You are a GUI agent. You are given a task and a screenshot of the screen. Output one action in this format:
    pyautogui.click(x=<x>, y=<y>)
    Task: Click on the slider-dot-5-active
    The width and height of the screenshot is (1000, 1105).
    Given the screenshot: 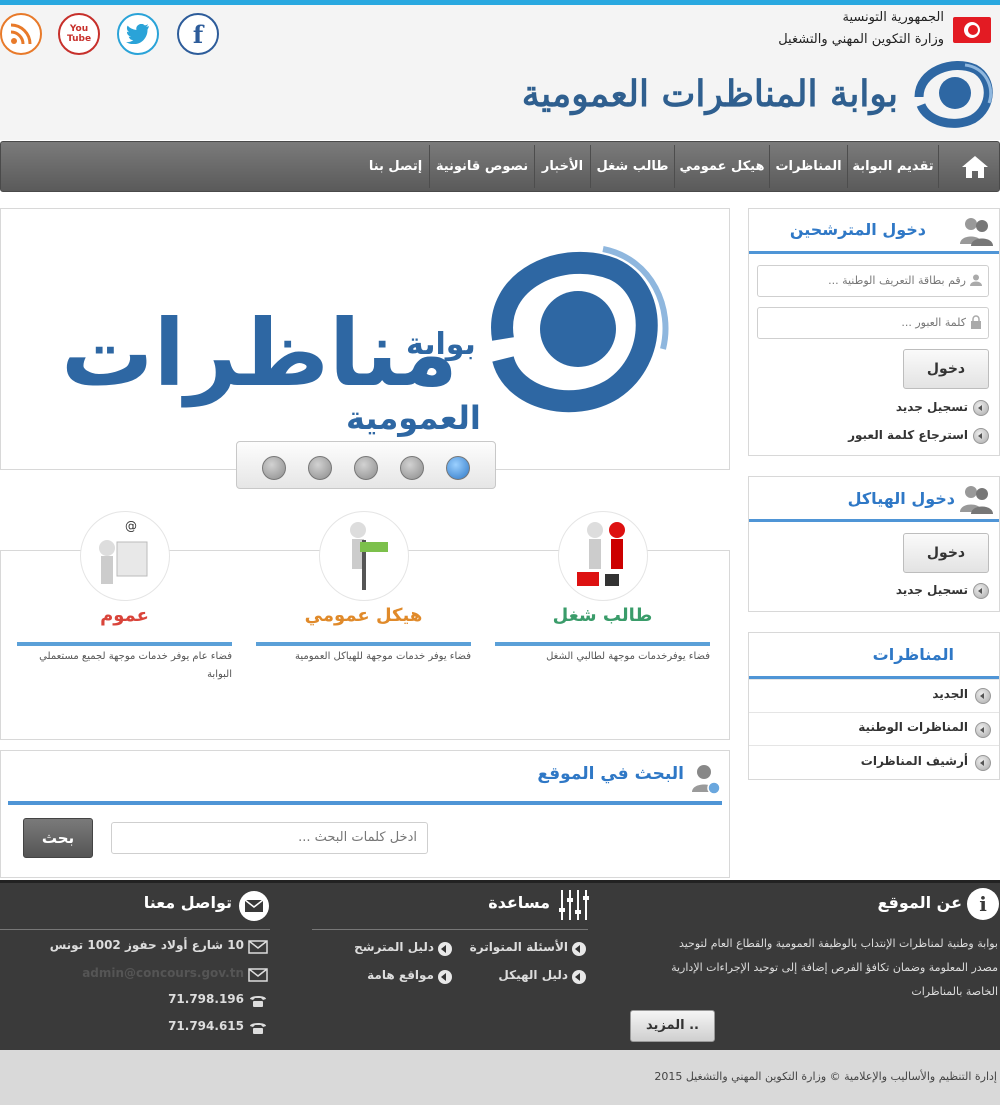 What is the action you would take?
    pyautogui.click(x=458, y=468)
    